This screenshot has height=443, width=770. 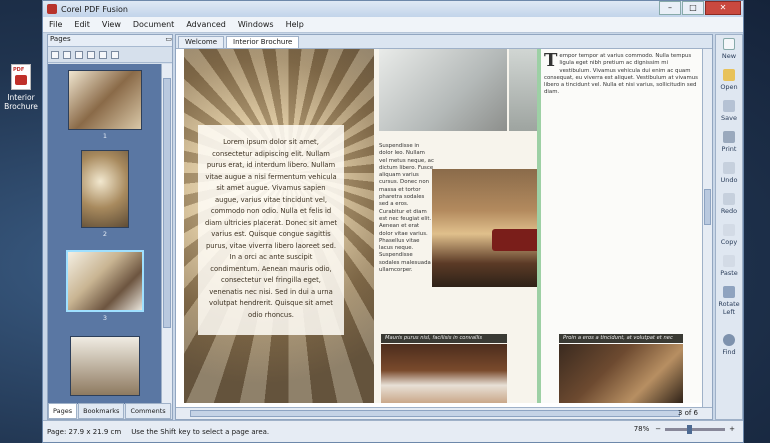 I want to click on zoom-in-button: +, so click(x=732, y=429).